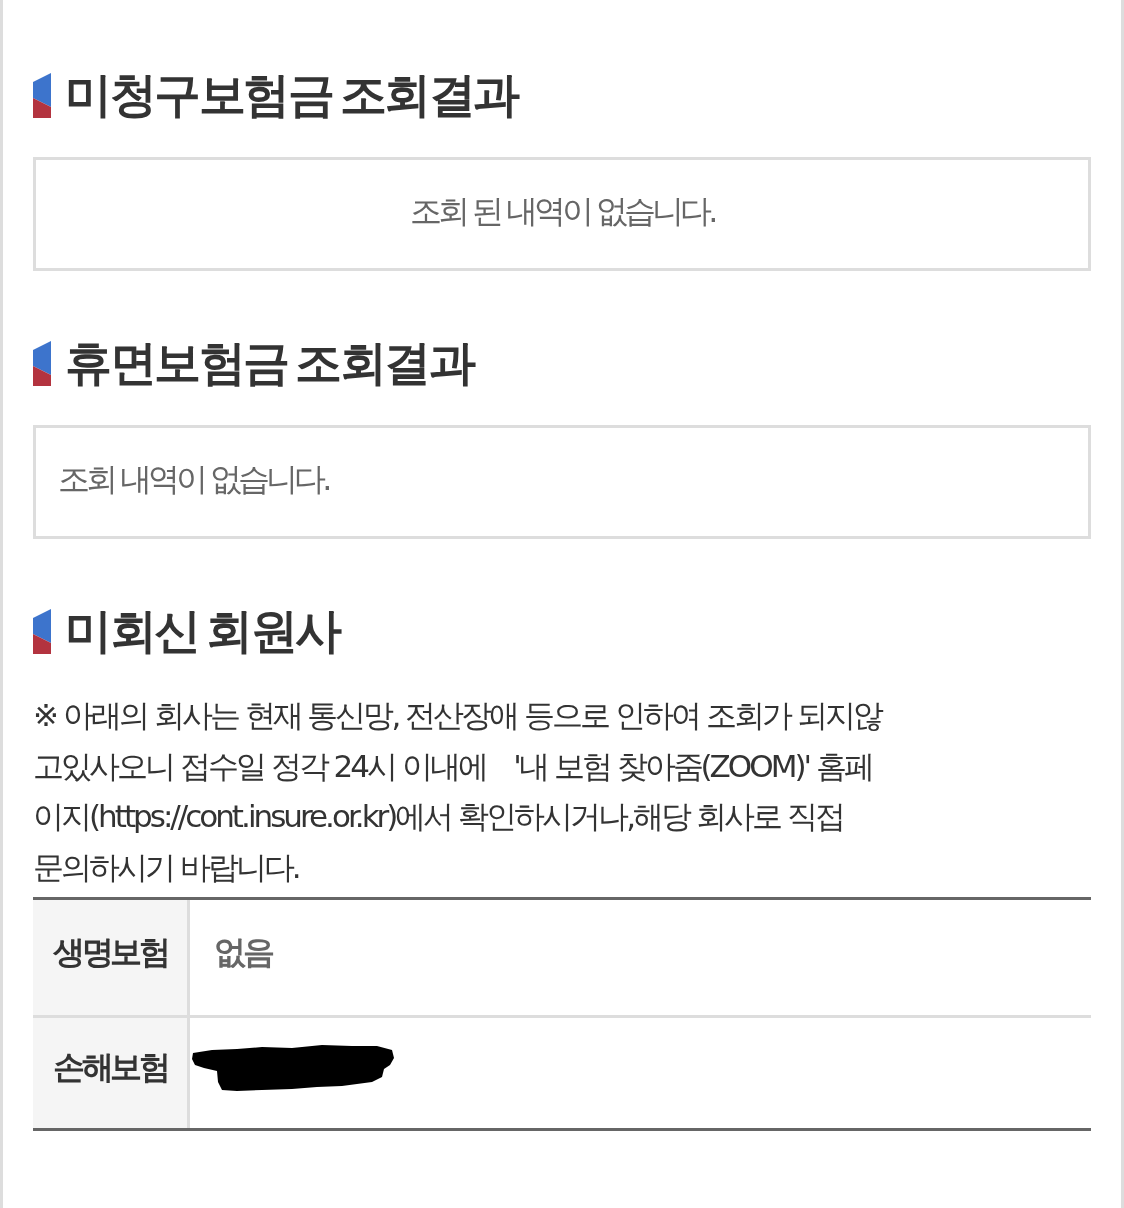 The width and height of the screenshot is (1124, 1208). I want to click on section-title: 미청구보험금 조회결과, so click(291, 95).